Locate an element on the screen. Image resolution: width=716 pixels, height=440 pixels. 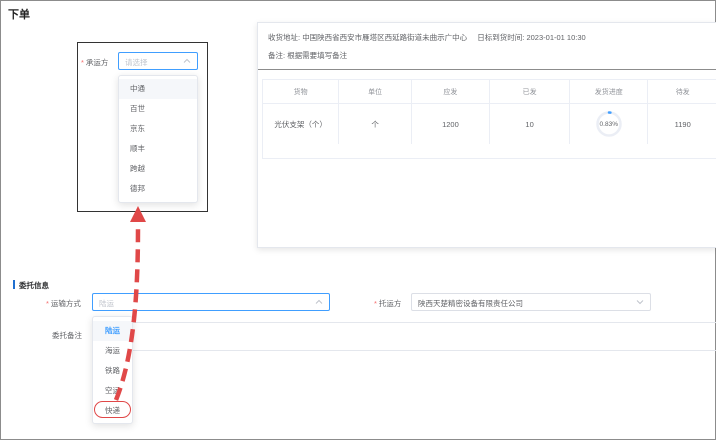
arrow-head-icon is located at coordinates (138, 214).